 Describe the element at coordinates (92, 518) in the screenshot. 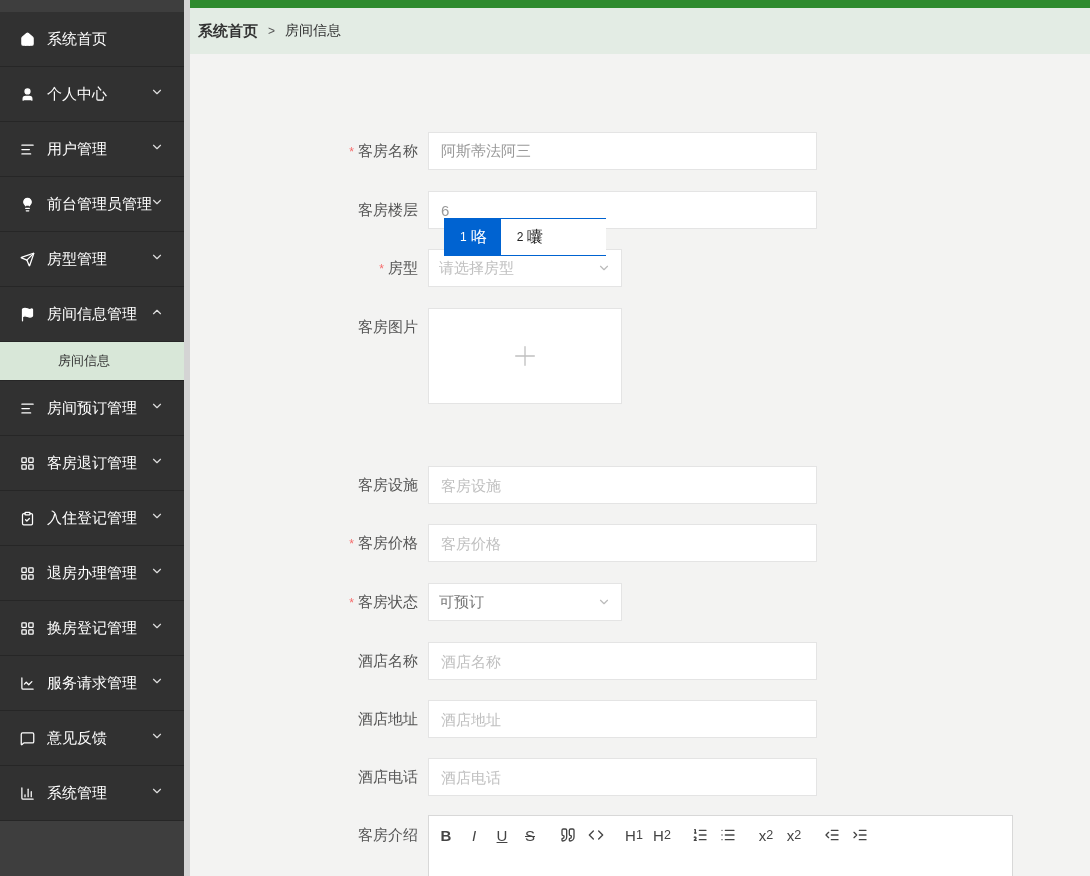

I see `sidebar-item: 入住登记管理` at that location.